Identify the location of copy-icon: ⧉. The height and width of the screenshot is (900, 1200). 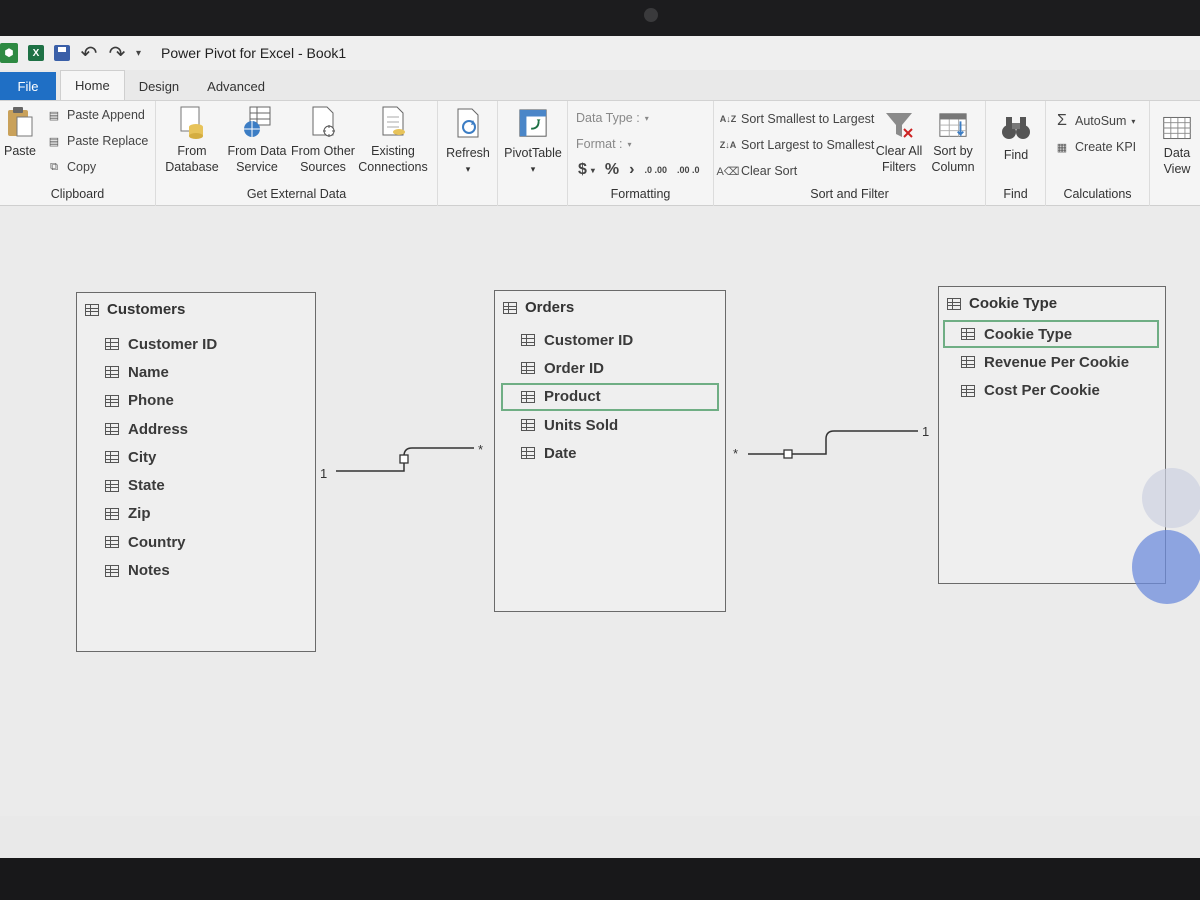
(54, 166).